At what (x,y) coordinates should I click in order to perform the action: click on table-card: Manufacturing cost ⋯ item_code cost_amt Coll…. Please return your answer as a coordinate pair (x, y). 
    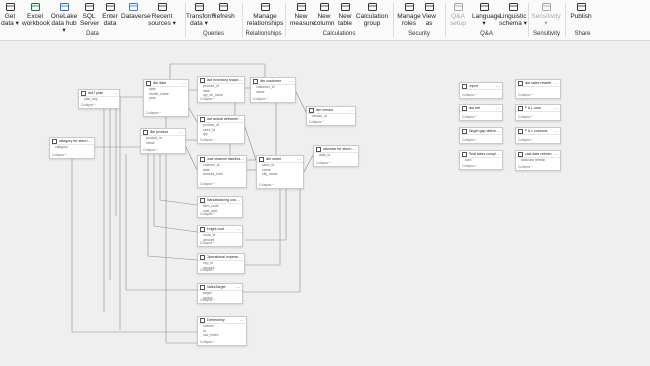
    Looking at the image, I should click on (220, 207).